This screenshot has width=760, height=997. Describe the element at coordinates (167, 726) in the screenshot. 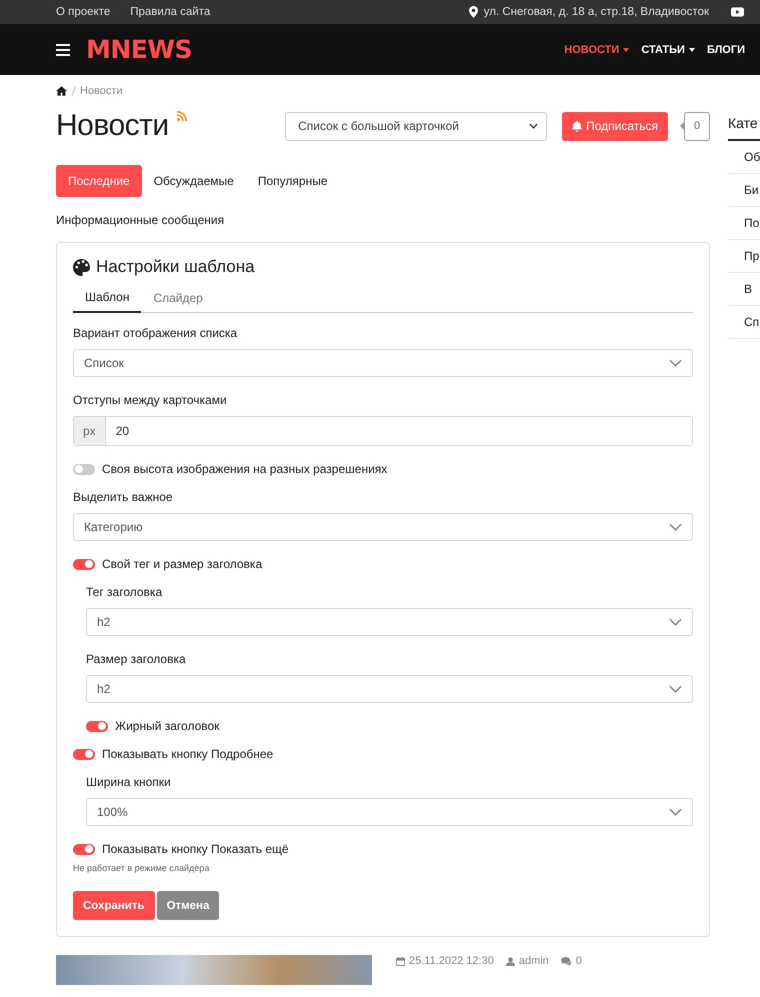

I see `switch-label: Жирный заголовок` at that location.